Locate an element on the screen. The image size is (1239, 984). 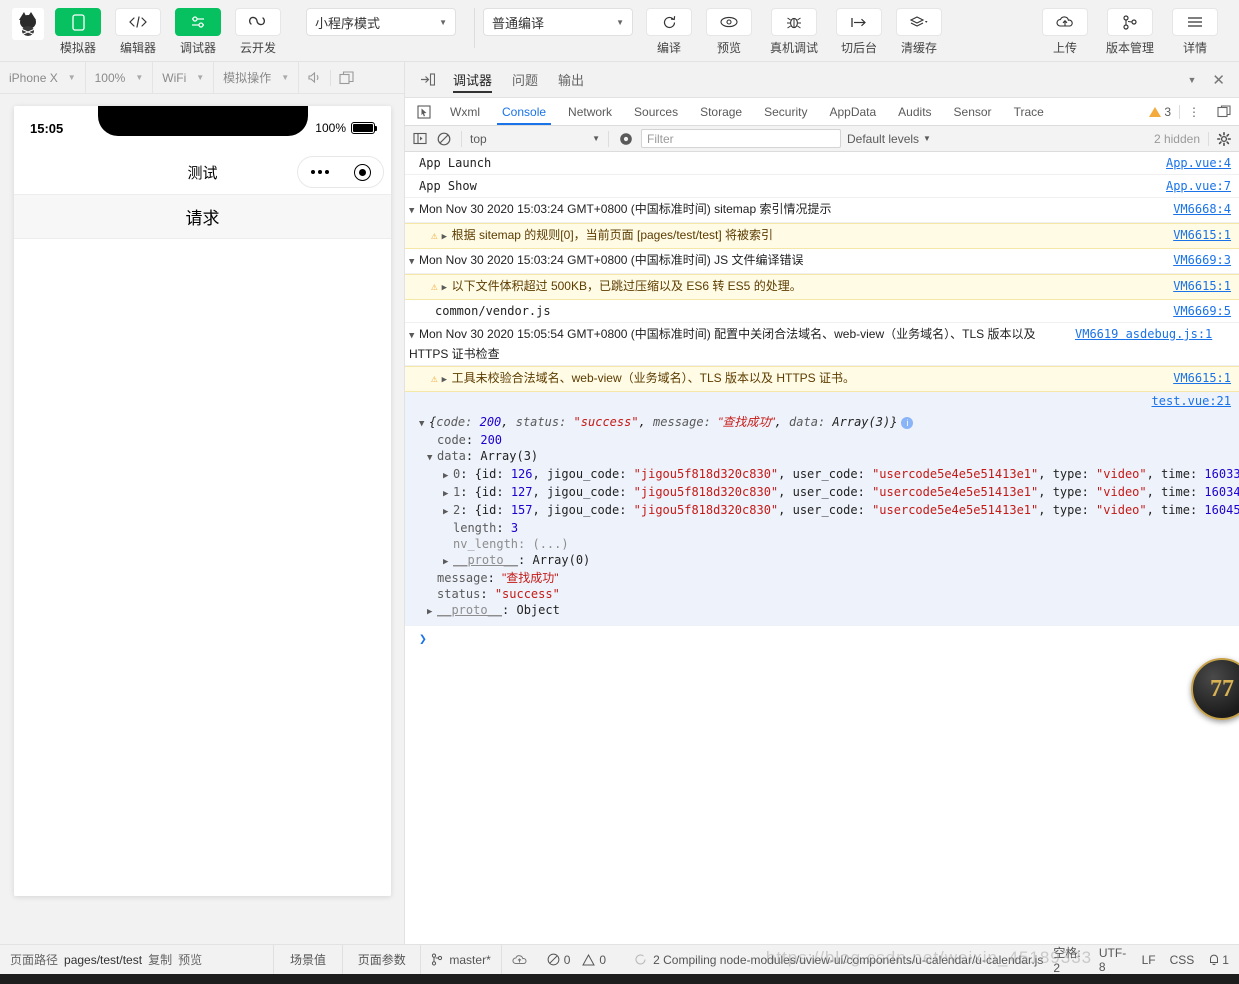
tab-sources: Sources is located at coordinates (656, 111).